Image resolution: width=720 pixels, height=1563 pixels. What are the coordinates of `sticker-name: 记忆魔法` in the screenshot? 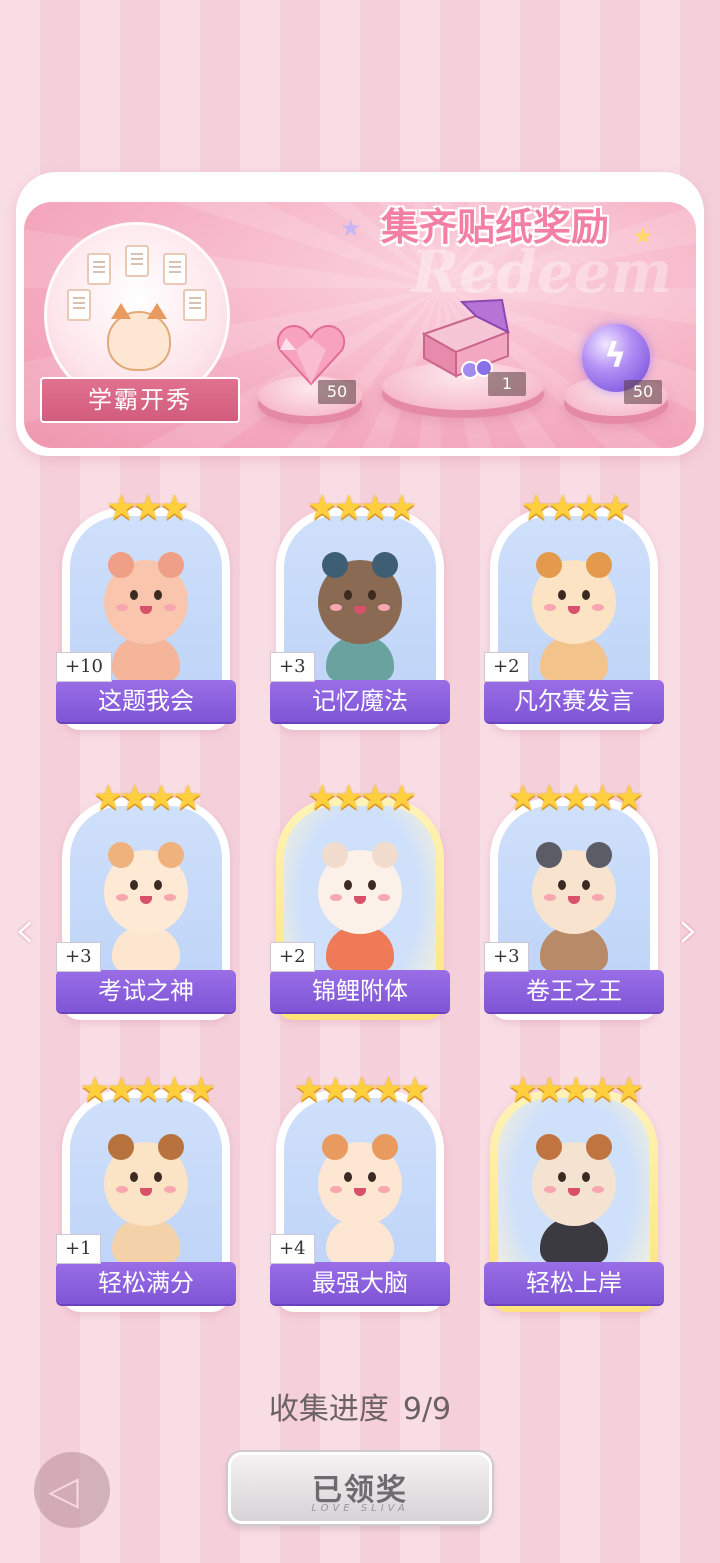 It's located at (360, 701).